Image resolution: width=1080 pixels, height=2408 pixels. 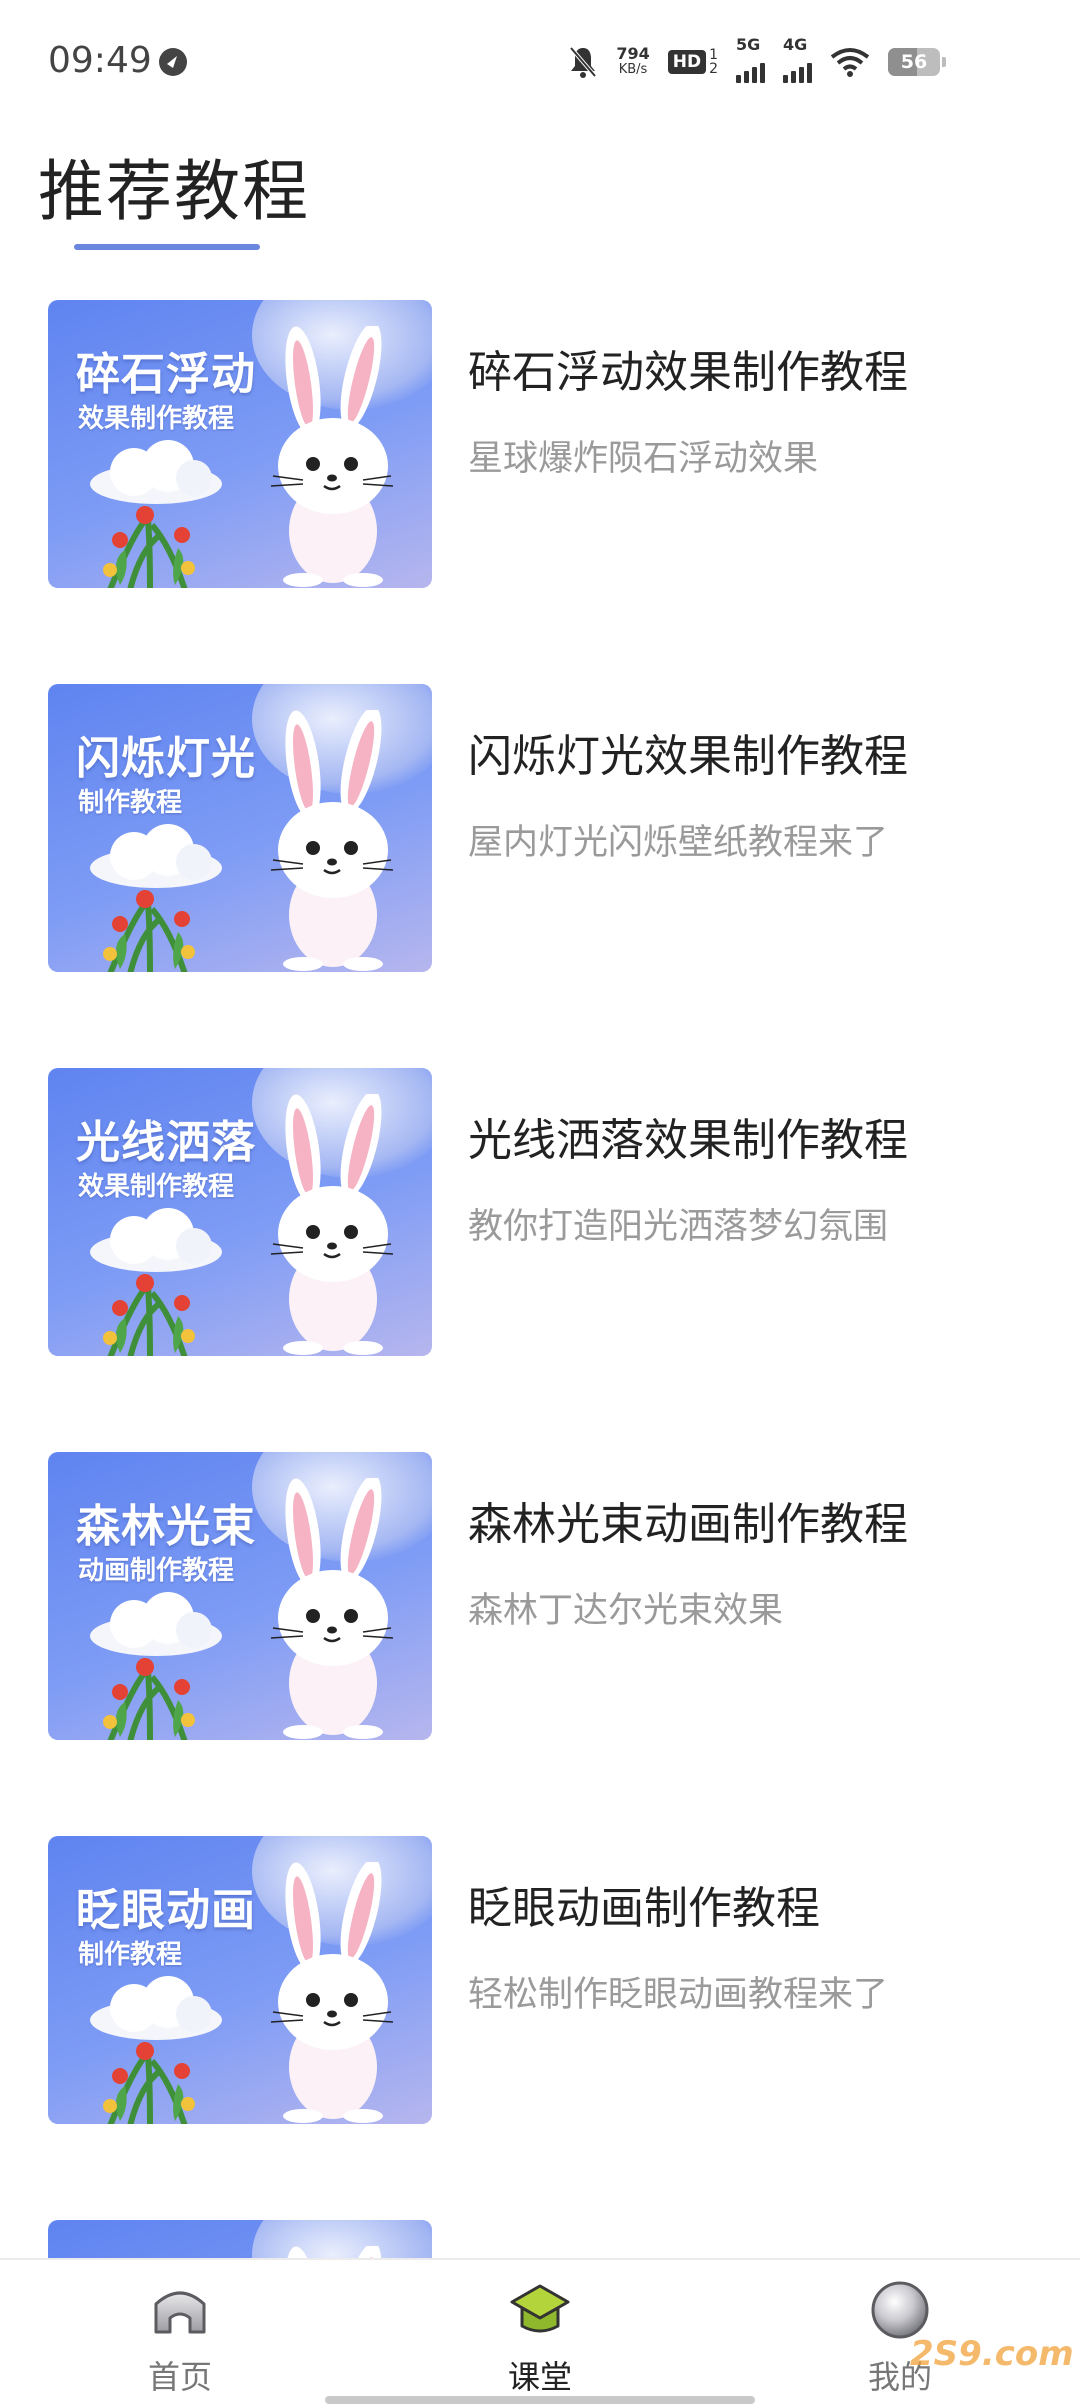 I want to click on compass-icon, so click(x=173, y=62).